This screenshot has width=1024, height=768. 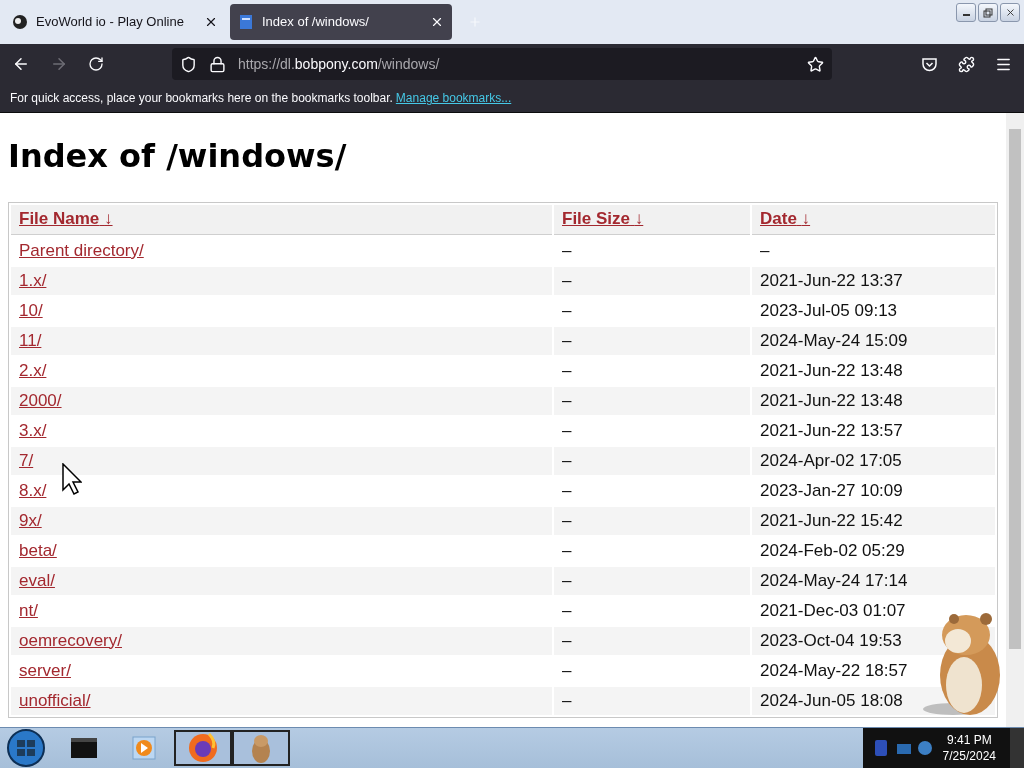 I want to click on pocket-icon, so click(x=929, y=64).